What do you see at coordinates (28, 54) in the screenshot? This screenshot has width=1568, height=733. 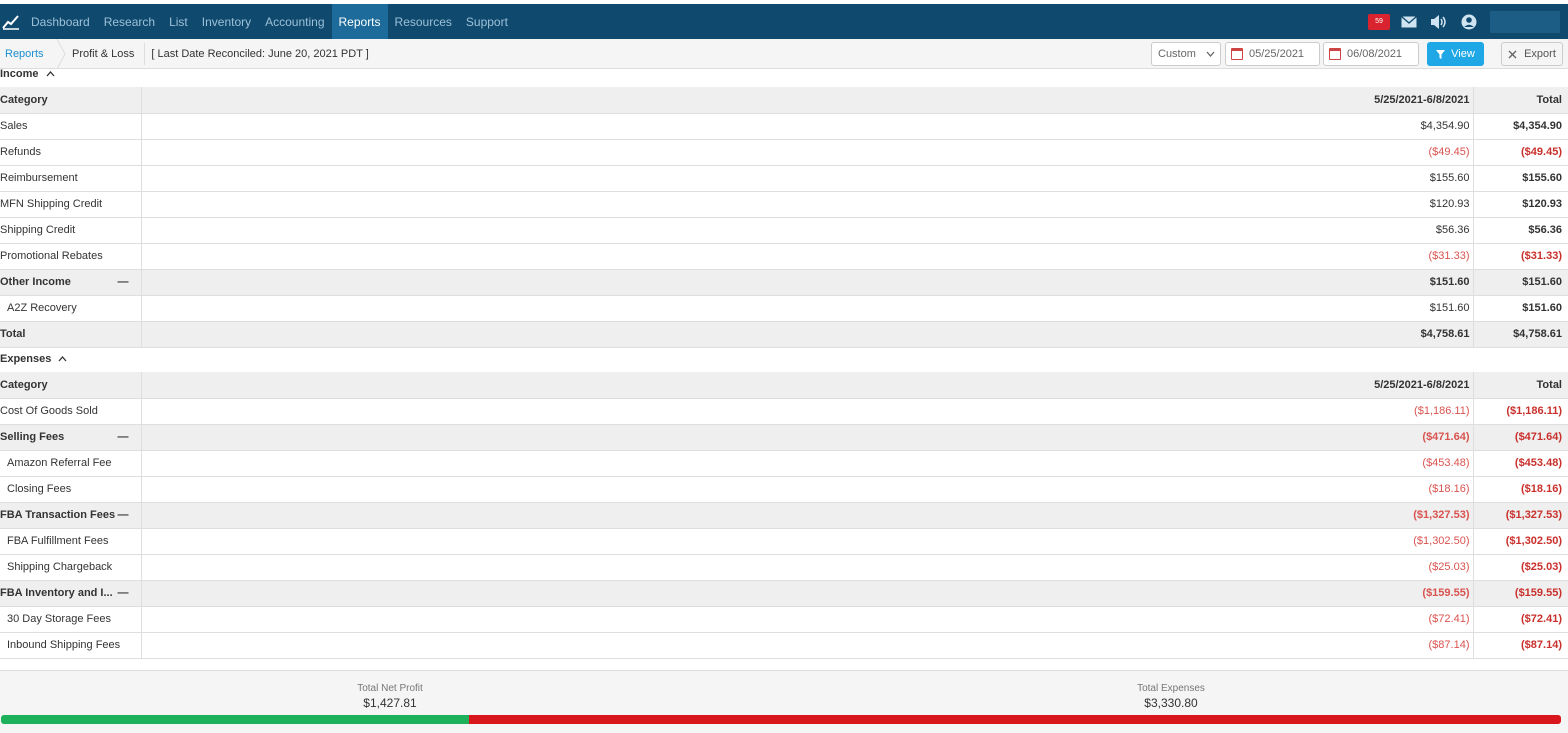 I see `breadcrumb-reports: Reports` at bounding box center [28, 54].